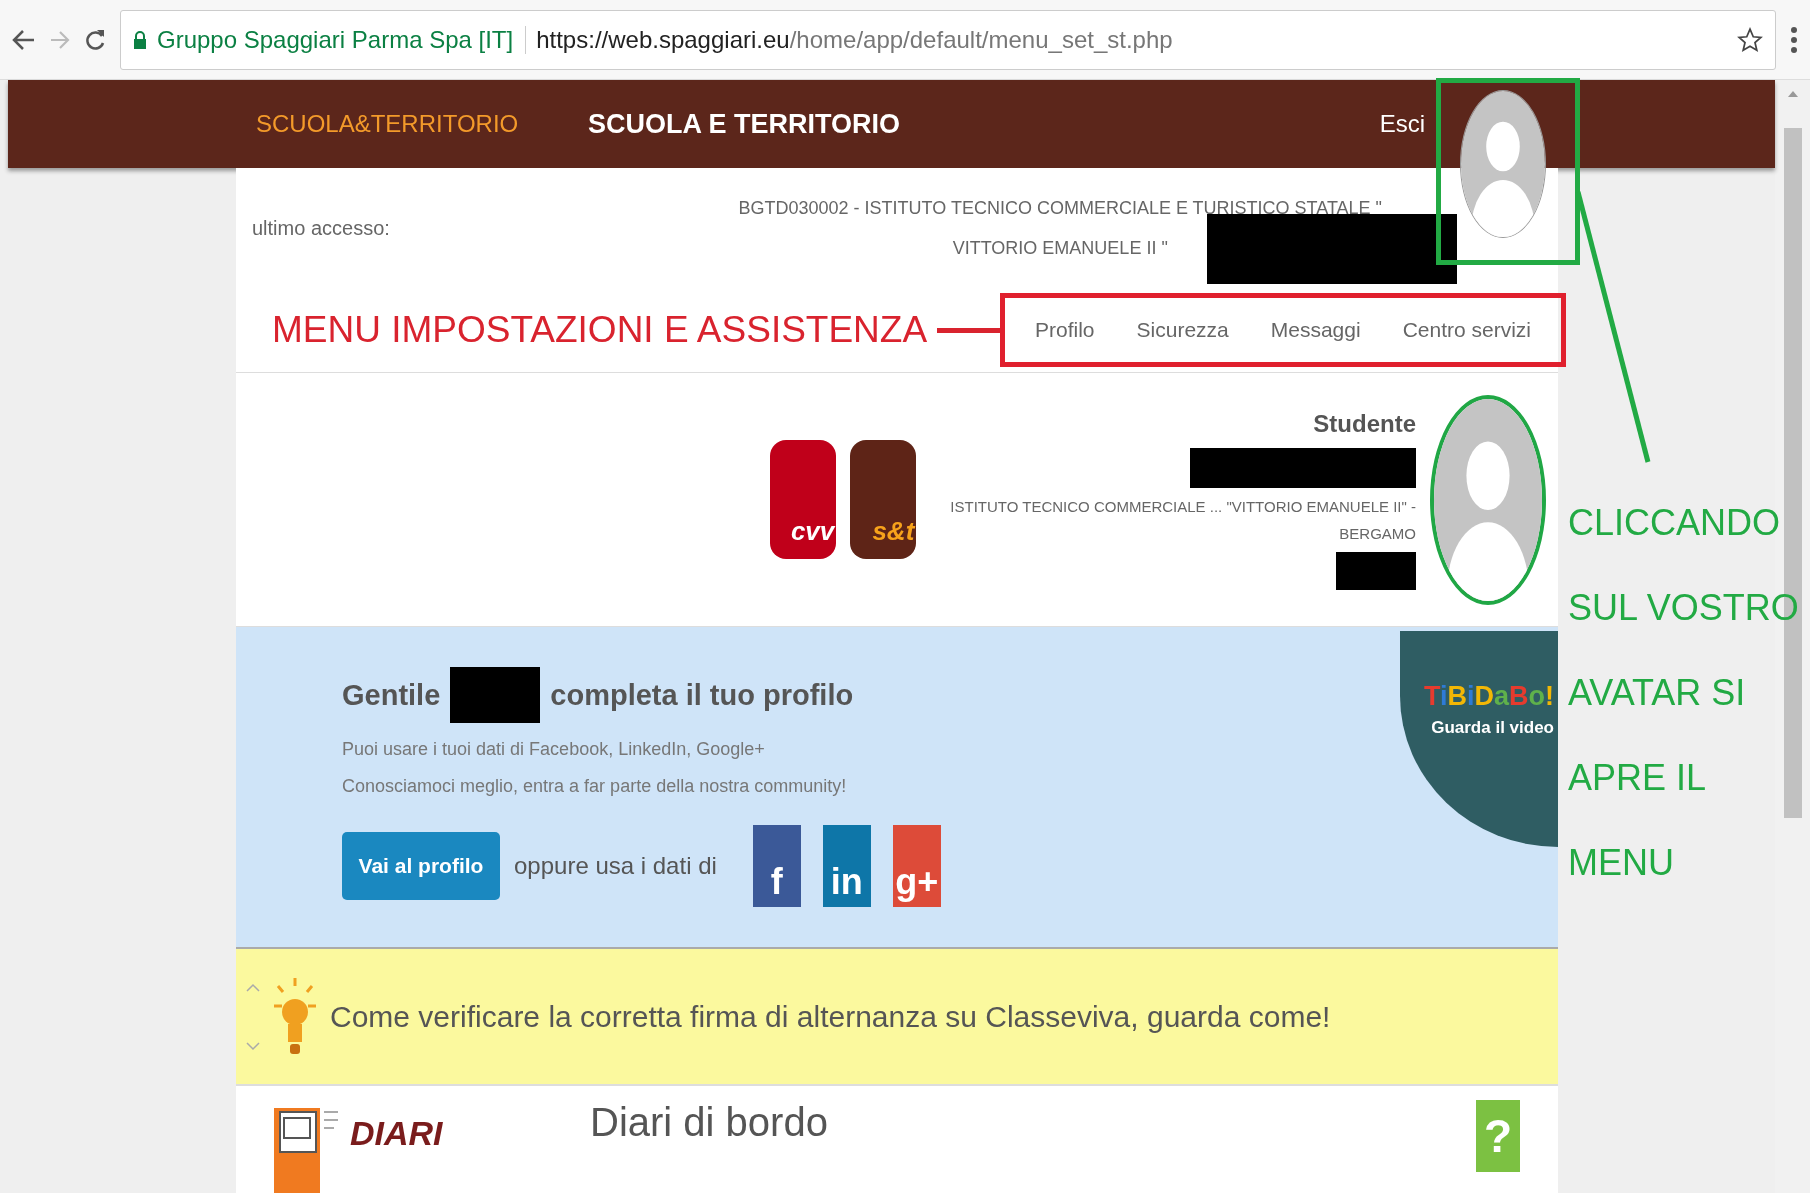  Describe the element at coordinates (342, 39) in the screenshot. I see `site-identity: Gruppo Spaggiari Parma Spa [IT]` at that location.